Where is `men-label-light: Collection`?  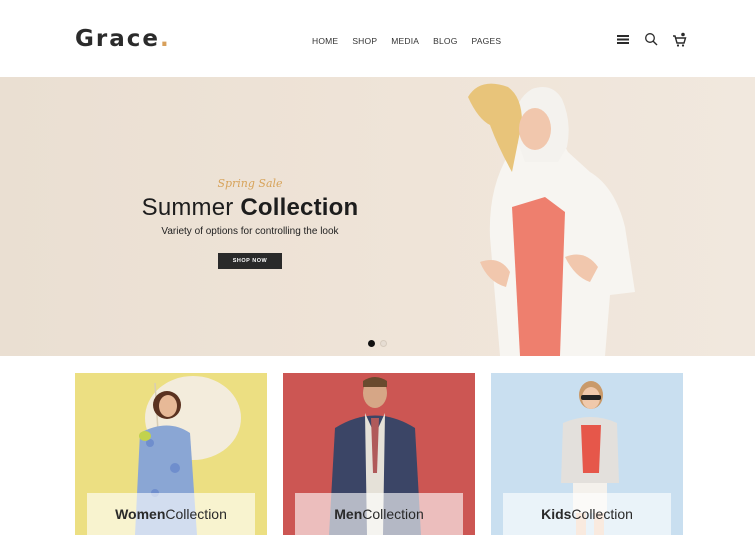 men-label-light: Collection is located at coordinates (393, 514).